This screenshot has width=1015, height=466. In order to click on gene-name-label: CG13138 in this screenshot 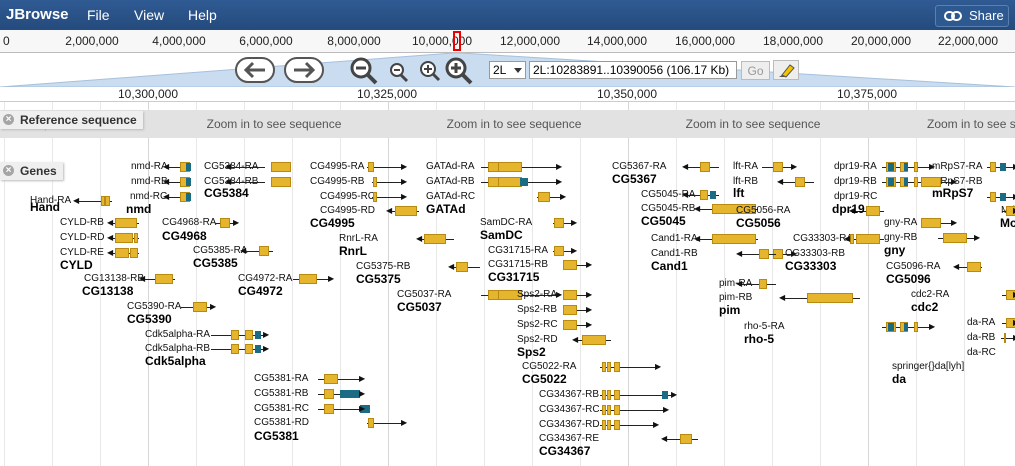, I will do `click(107, 291)`.